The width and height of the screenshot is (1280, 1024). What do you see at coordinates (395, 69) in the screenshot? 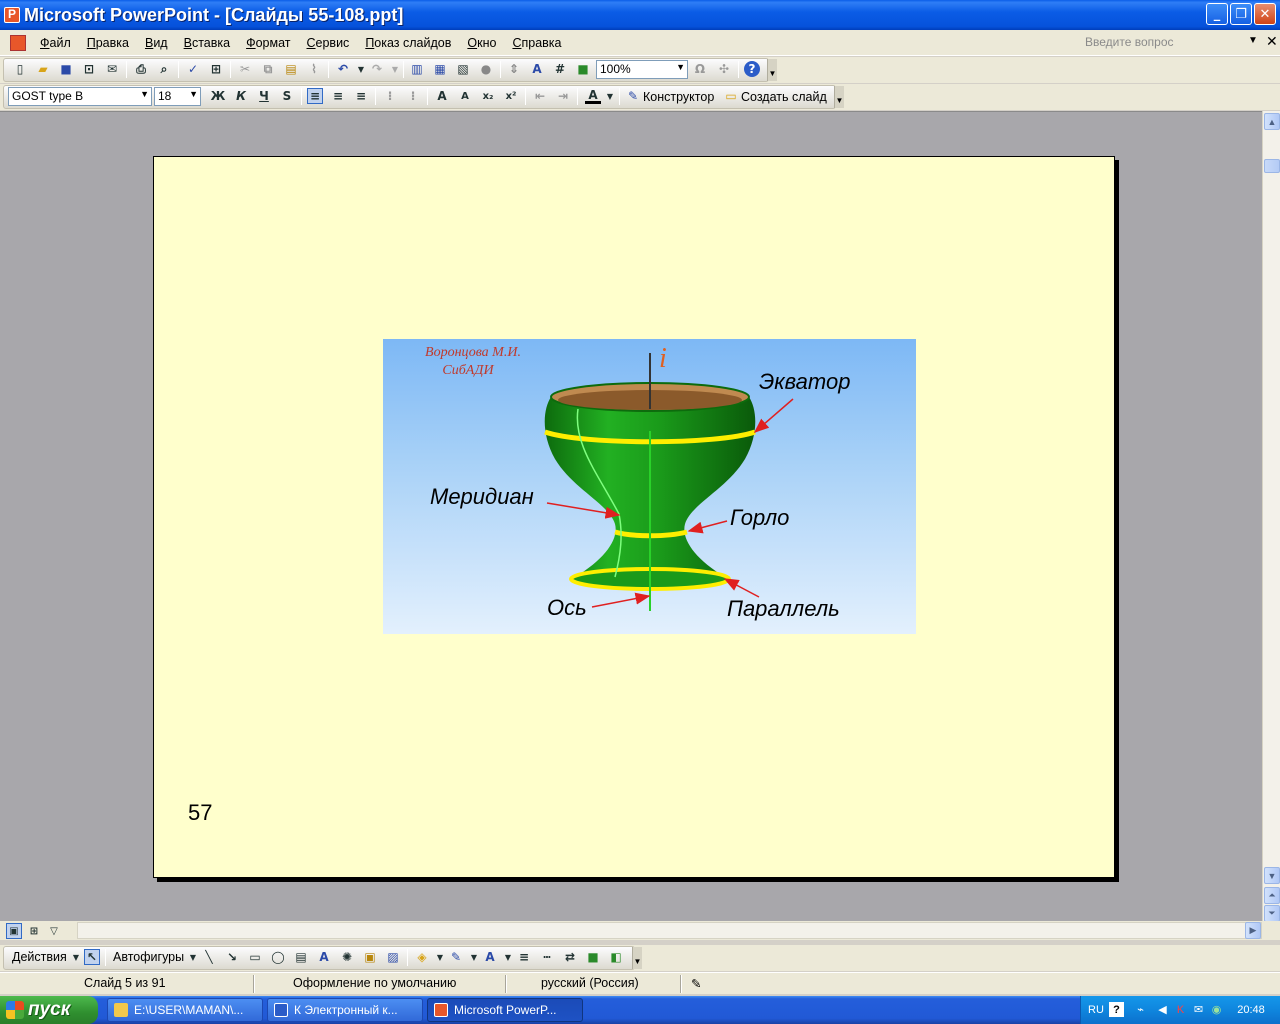
I see `redo-dropdown-icon: ▼` at bounding box center [395, 69].